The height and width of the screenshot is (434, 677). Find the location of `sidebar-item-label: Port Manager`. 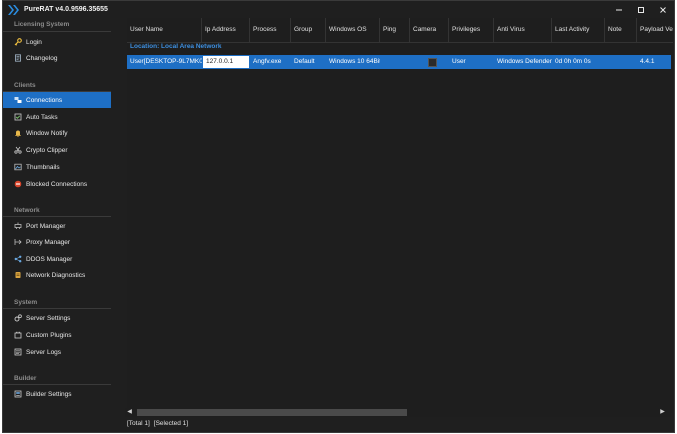

sidebar-item-label: Port Manager is located at coordinates (46, 226).